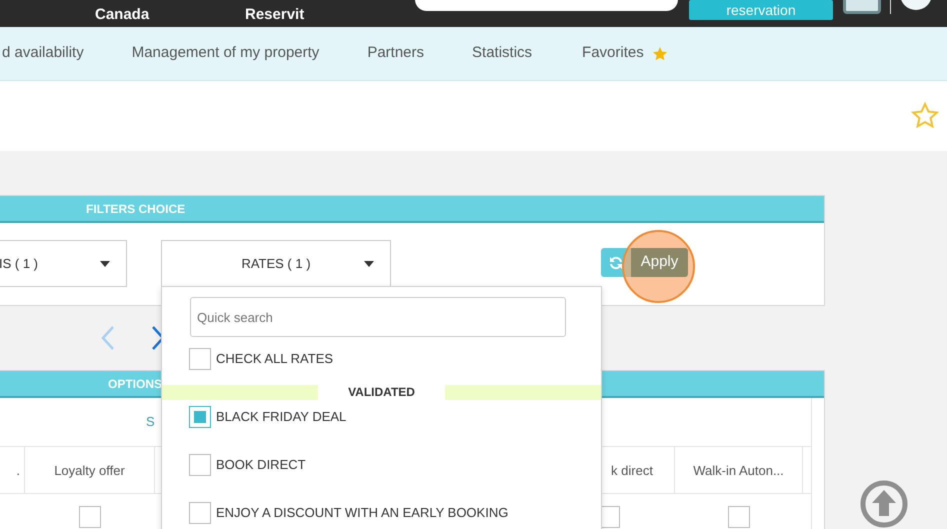 The width and height of the screenshot is (947, 529). What do you see at coordinates (261, 465) in the screenshot?
I see `option-label: BOOK DIRECT` at bounding box center [261, 465].